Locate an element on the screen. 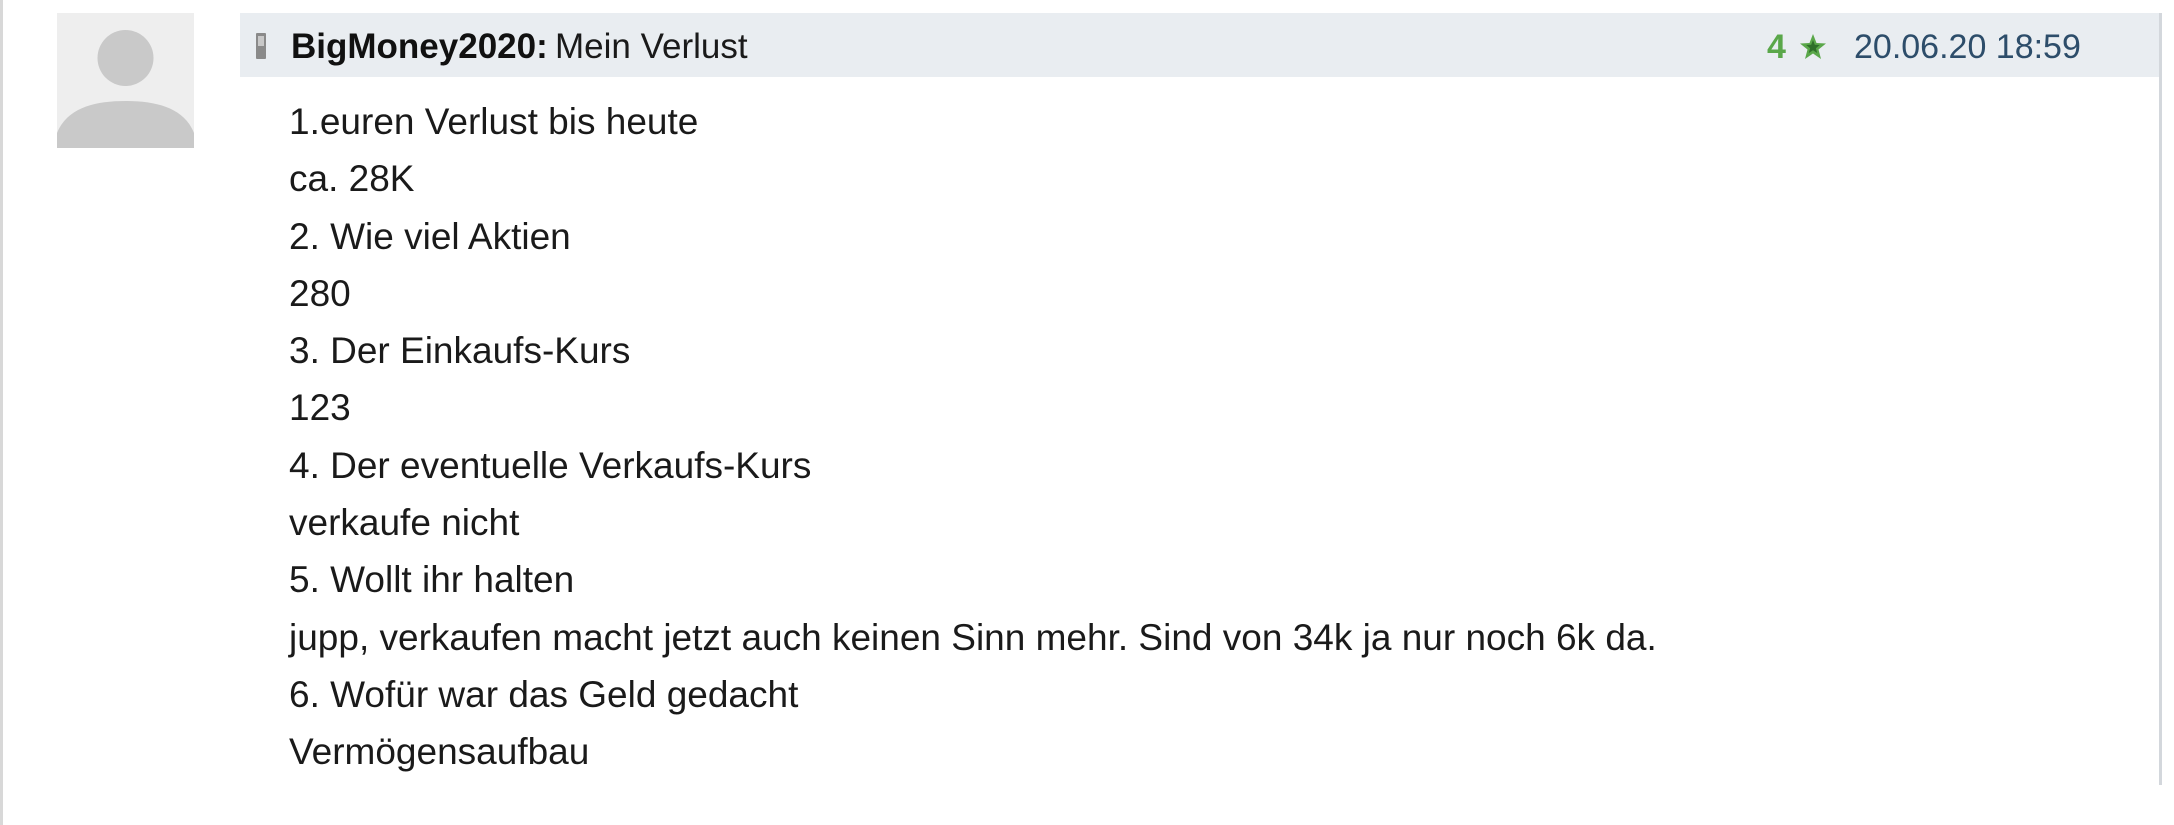 The width and height of the screenshot is (2174, 825). post-line: Vermögensaufbau is located at coordinates (439, 752).